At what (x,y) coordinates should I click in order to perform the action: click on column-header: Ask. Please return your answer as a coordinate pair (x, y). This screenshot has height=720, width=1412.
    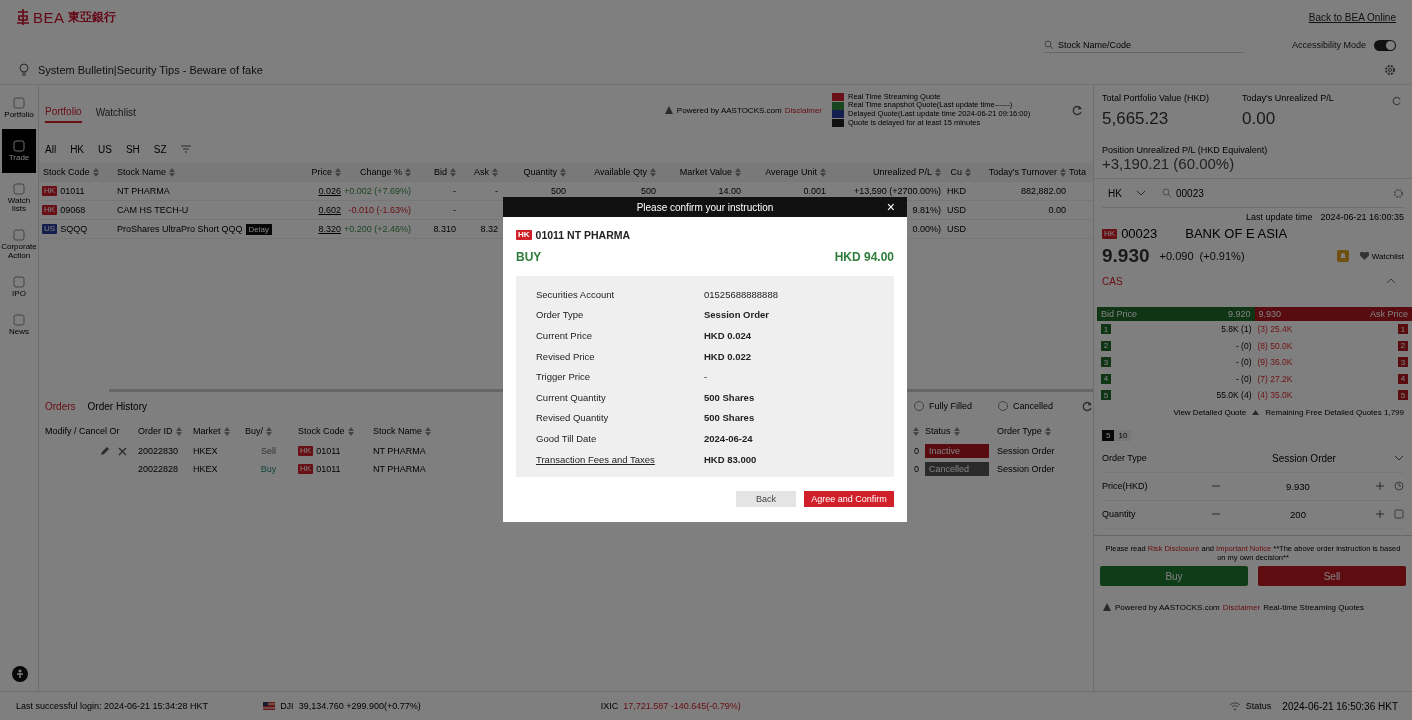
    Looking at the image, I should click on (481, 172).